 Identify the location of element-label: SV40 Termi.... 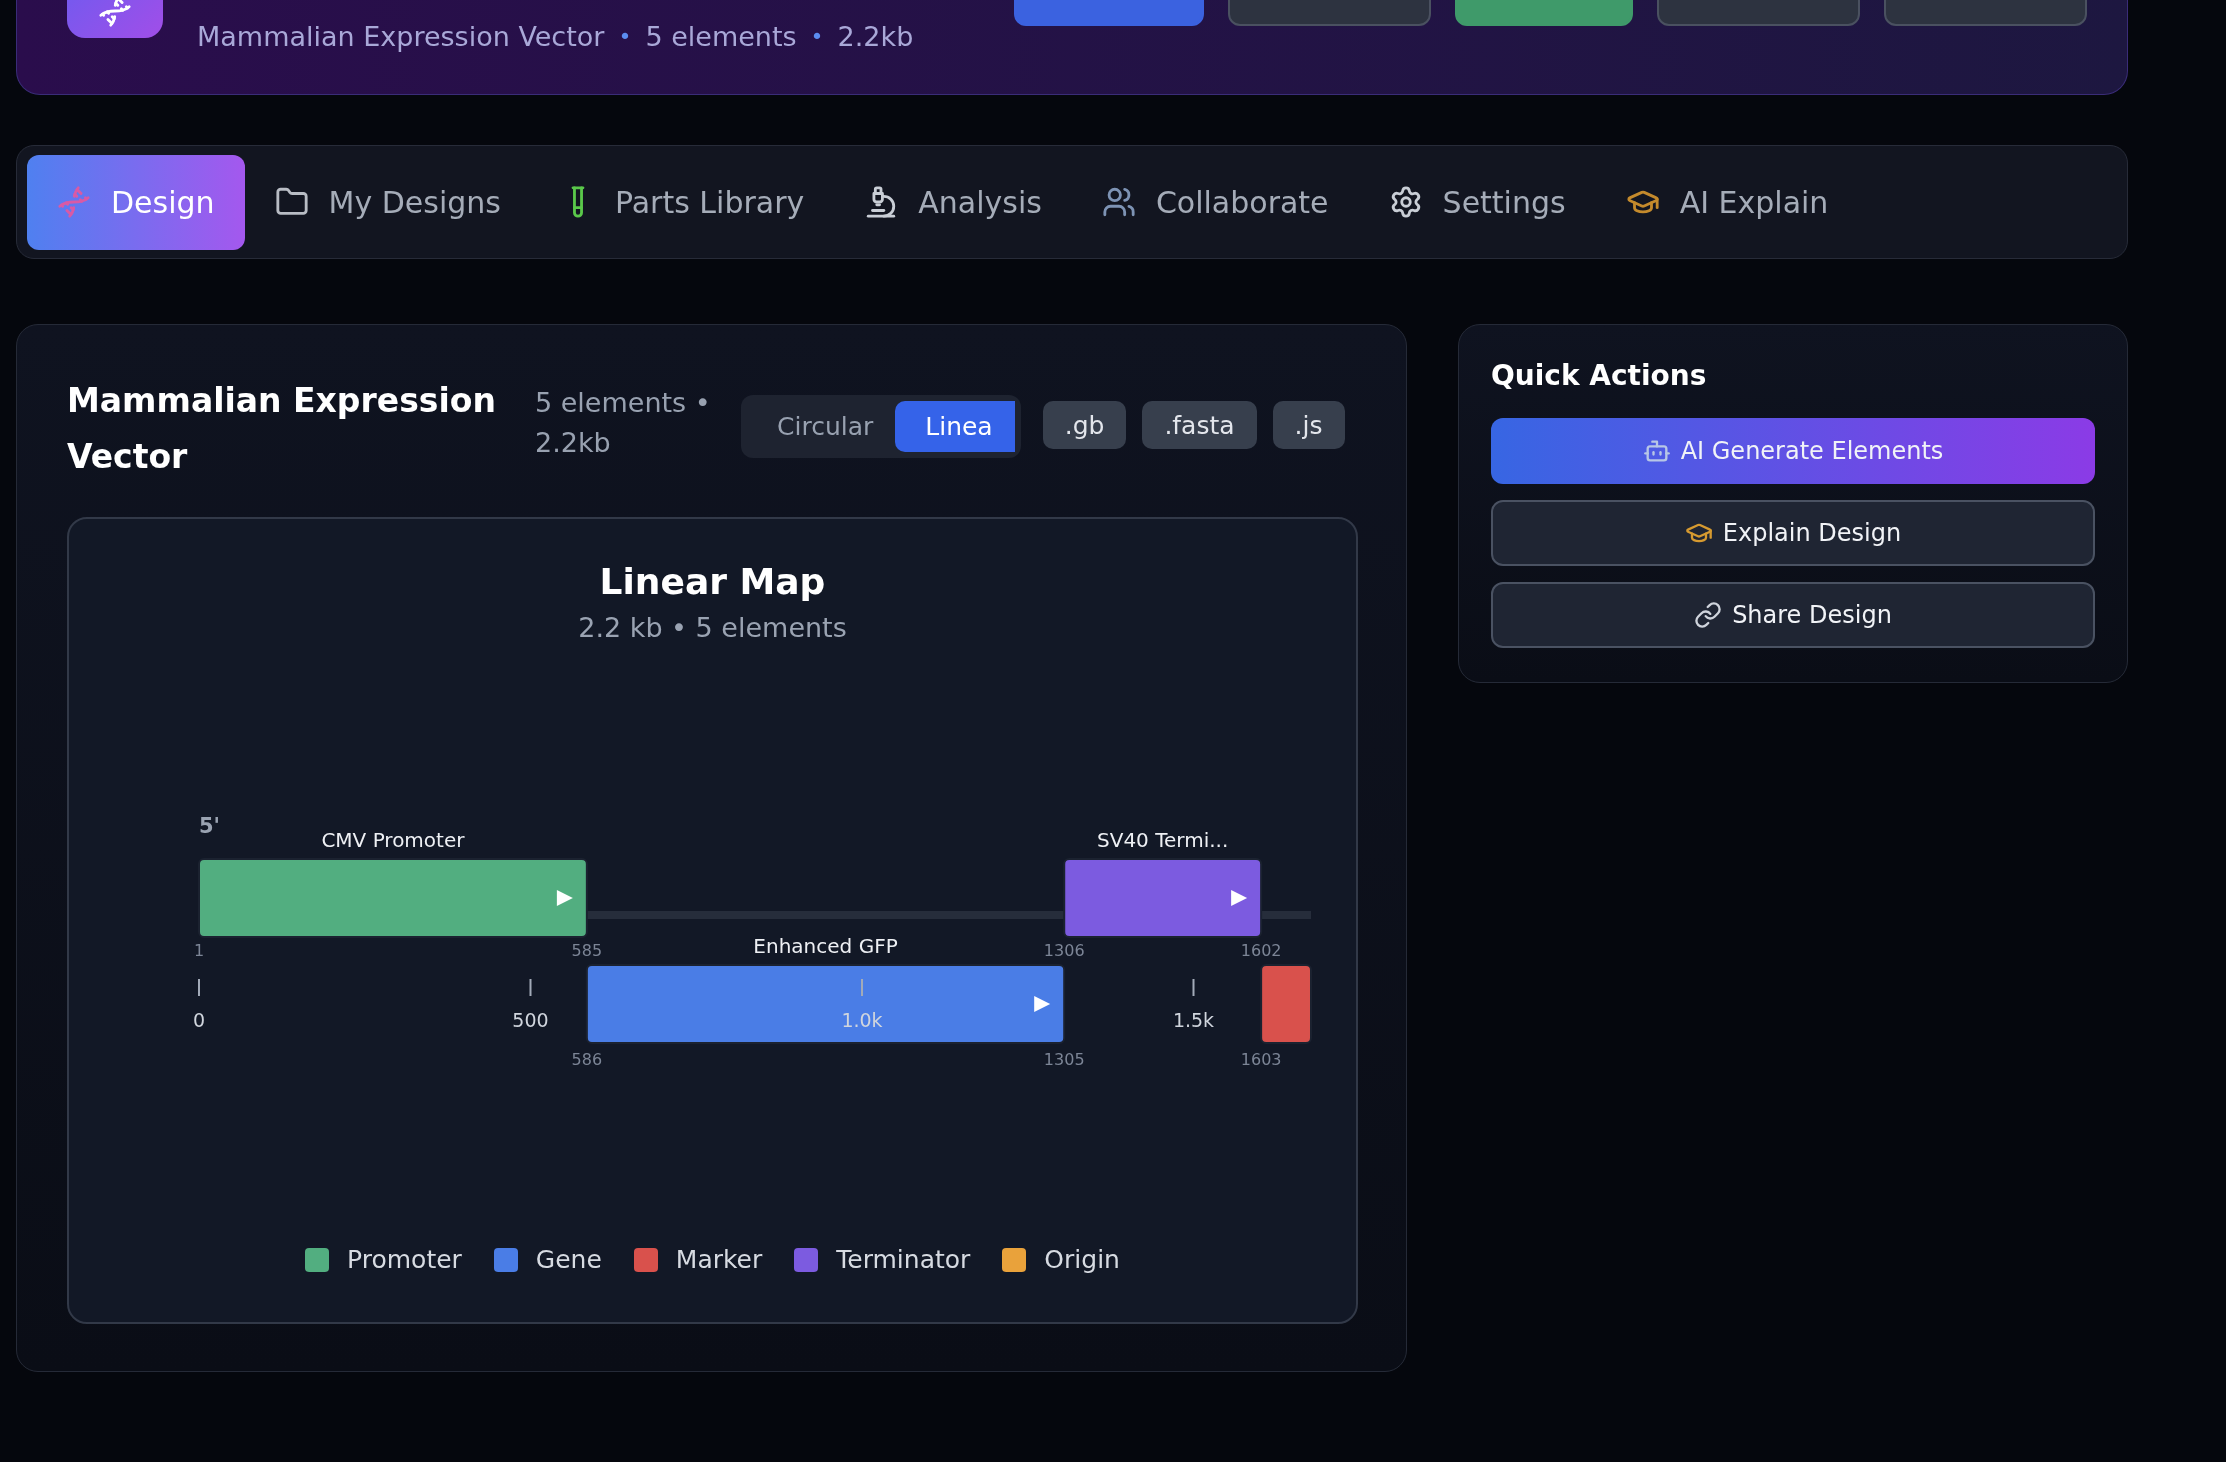
(1162, 840).